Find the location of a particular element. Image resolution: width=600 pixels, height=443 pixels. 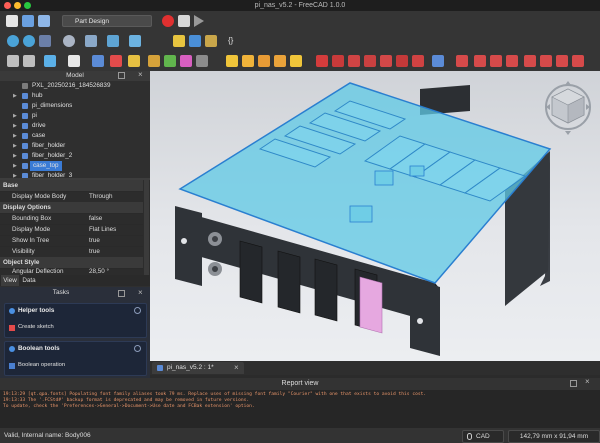

tab-data: Data is located at coordinates (29, 280).